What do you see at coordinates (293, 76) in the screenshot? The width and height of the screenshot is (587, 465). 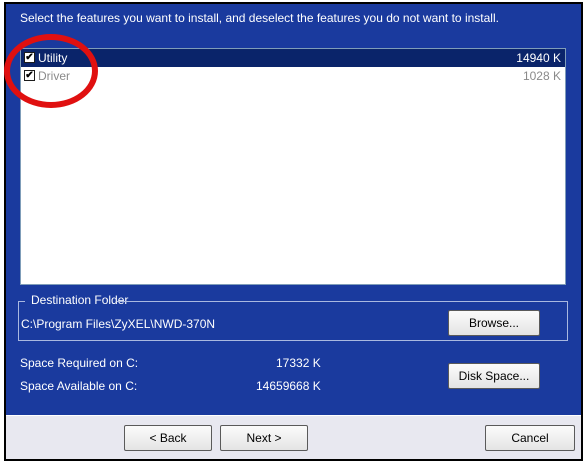 I see `feature-row-driver: ✔ Driver 1028 K` at bounding box center [293, 76].